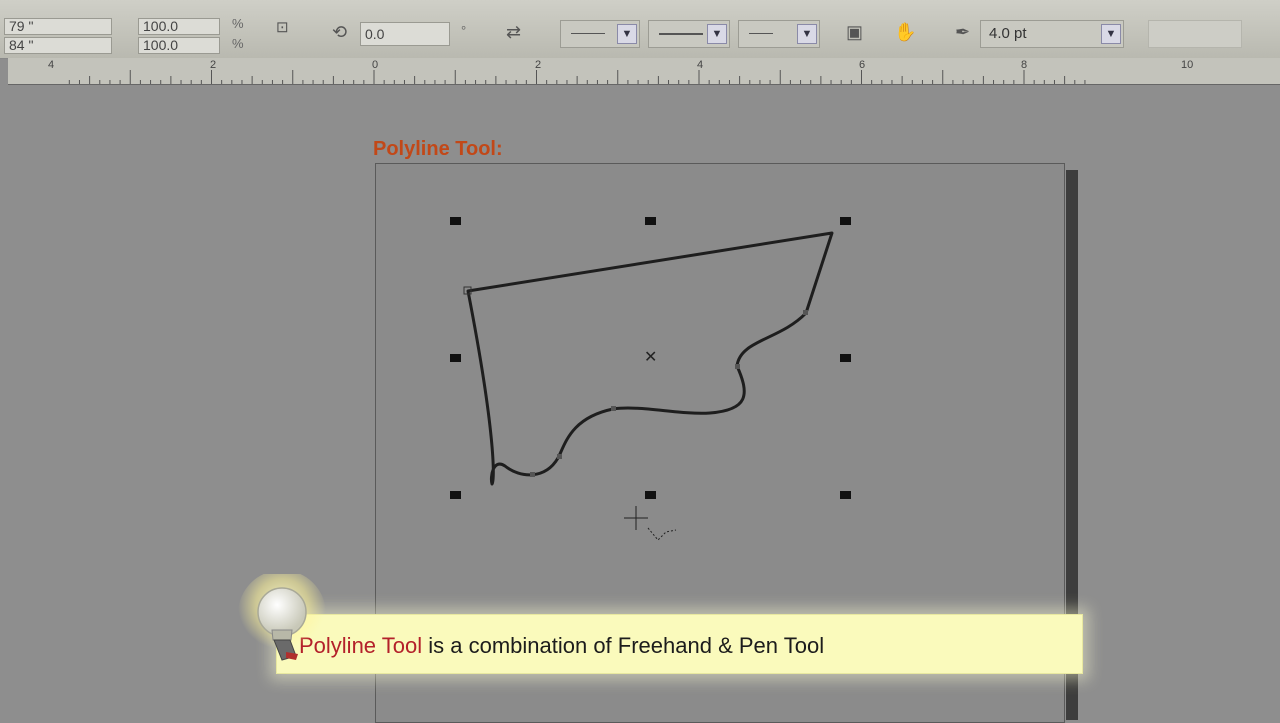 The height and width of the screenshot is (723, 1280). Describe the element at coordinates (455, 221) in the screenshot. I see `selection-handle-top-left` at that location.